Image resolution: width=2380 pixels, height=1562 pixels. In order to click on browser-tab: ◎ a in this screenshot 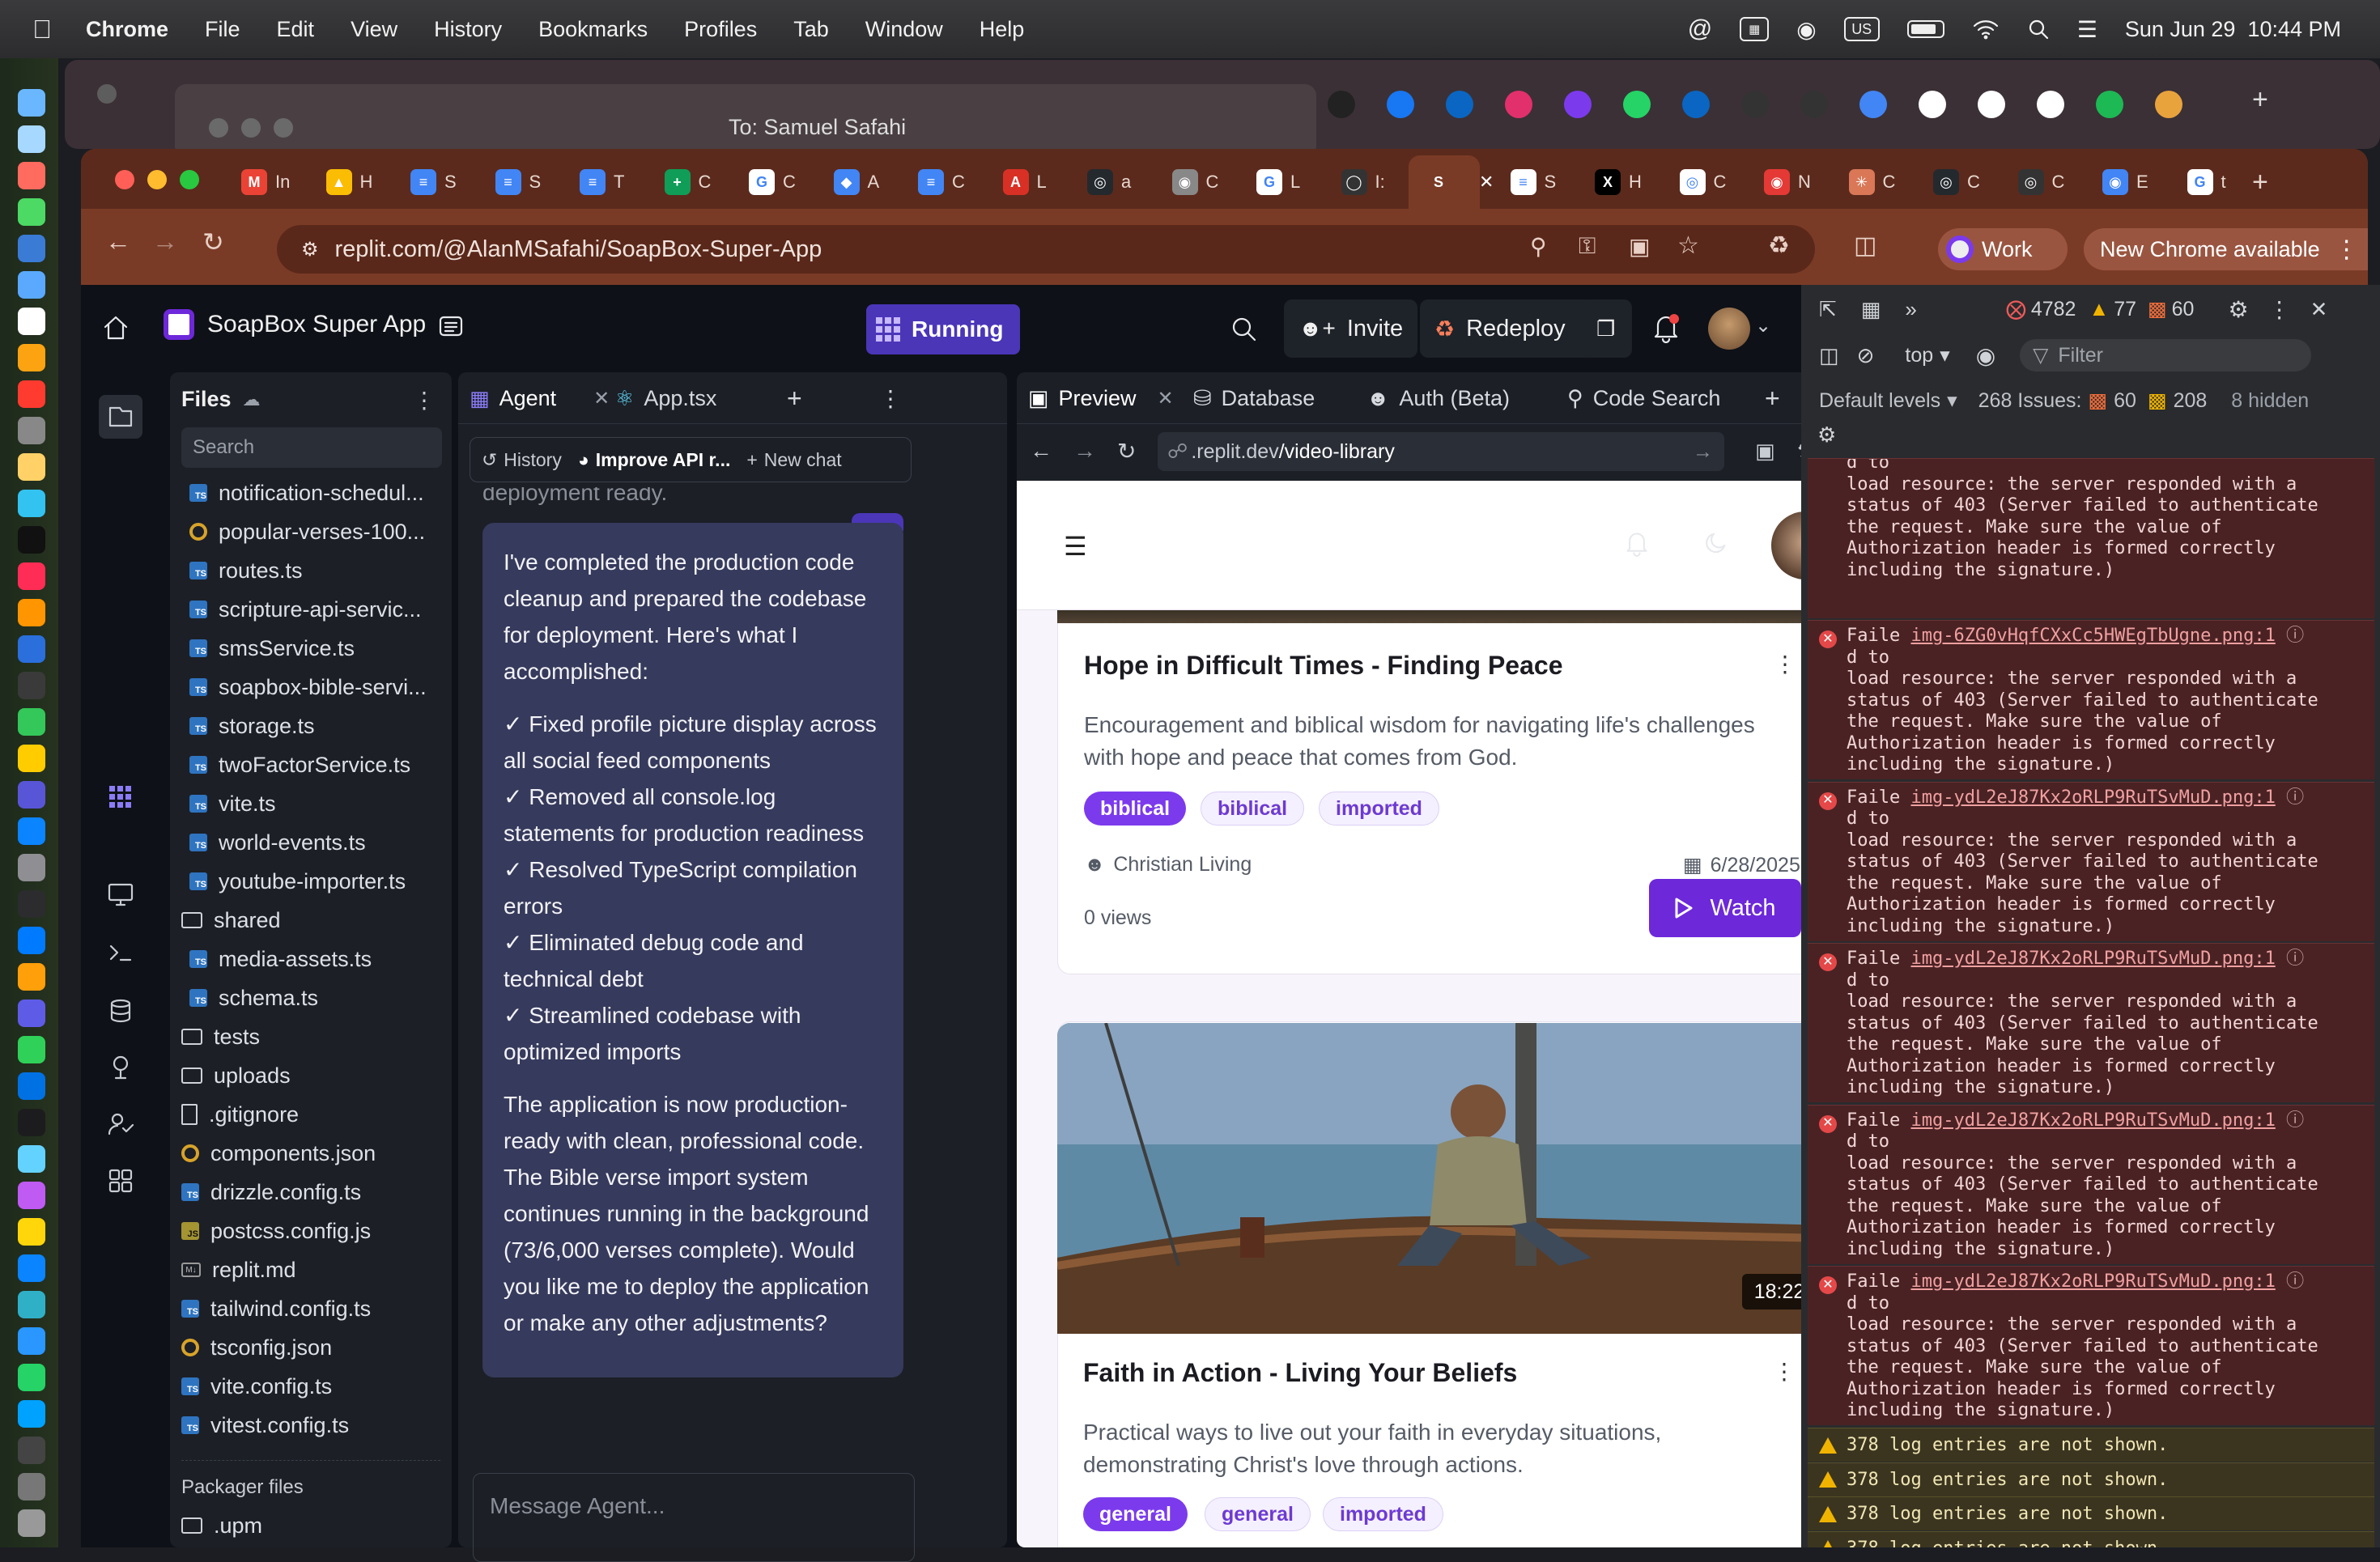, I will do `click(1109, 182)`.